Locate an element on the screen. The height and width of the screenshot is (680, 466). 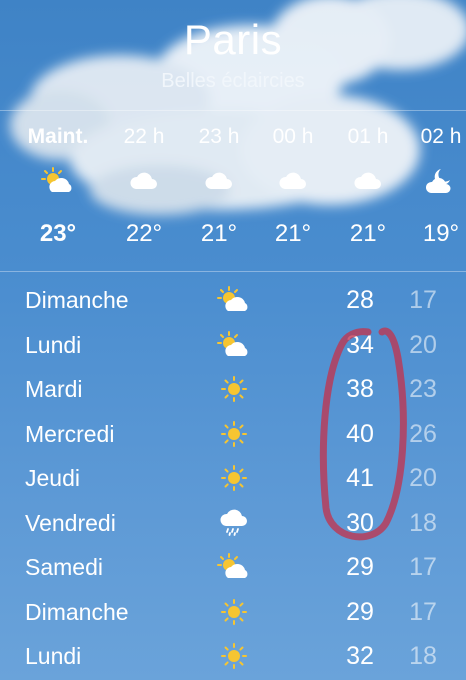
hourly-item: 00 h 21° is located at coordinates (293, 183).